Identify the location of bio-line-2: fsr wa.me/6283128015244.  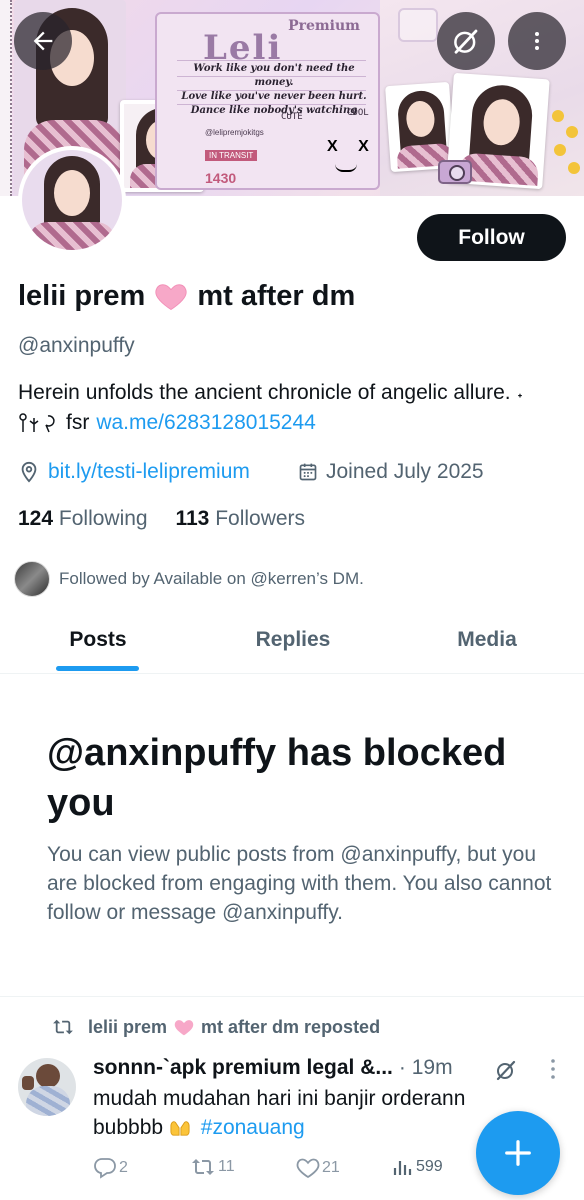
(167, 423).